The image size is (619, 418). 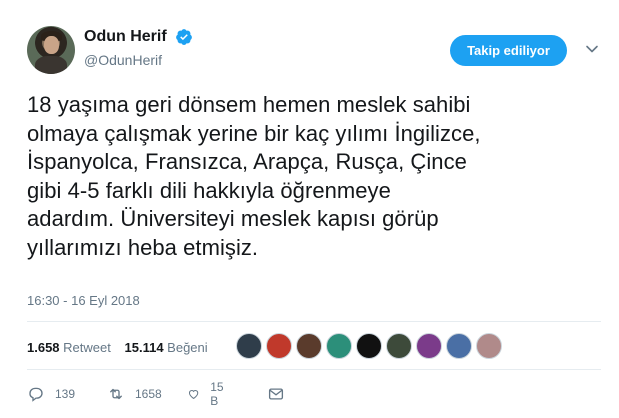 What do you see at coordinates (65, 394) in the screenshot?
I see `reply-count: 139` at bounding box center [65, 394].